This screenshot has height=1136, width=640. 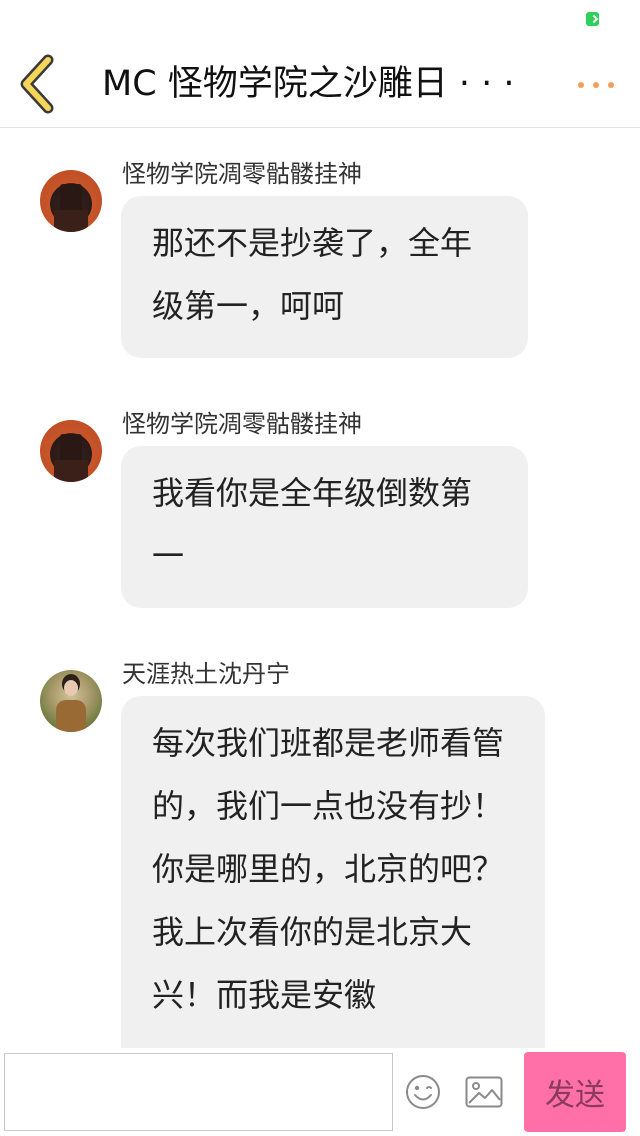 I want to click on message-input, so click(x=198, y=1092).